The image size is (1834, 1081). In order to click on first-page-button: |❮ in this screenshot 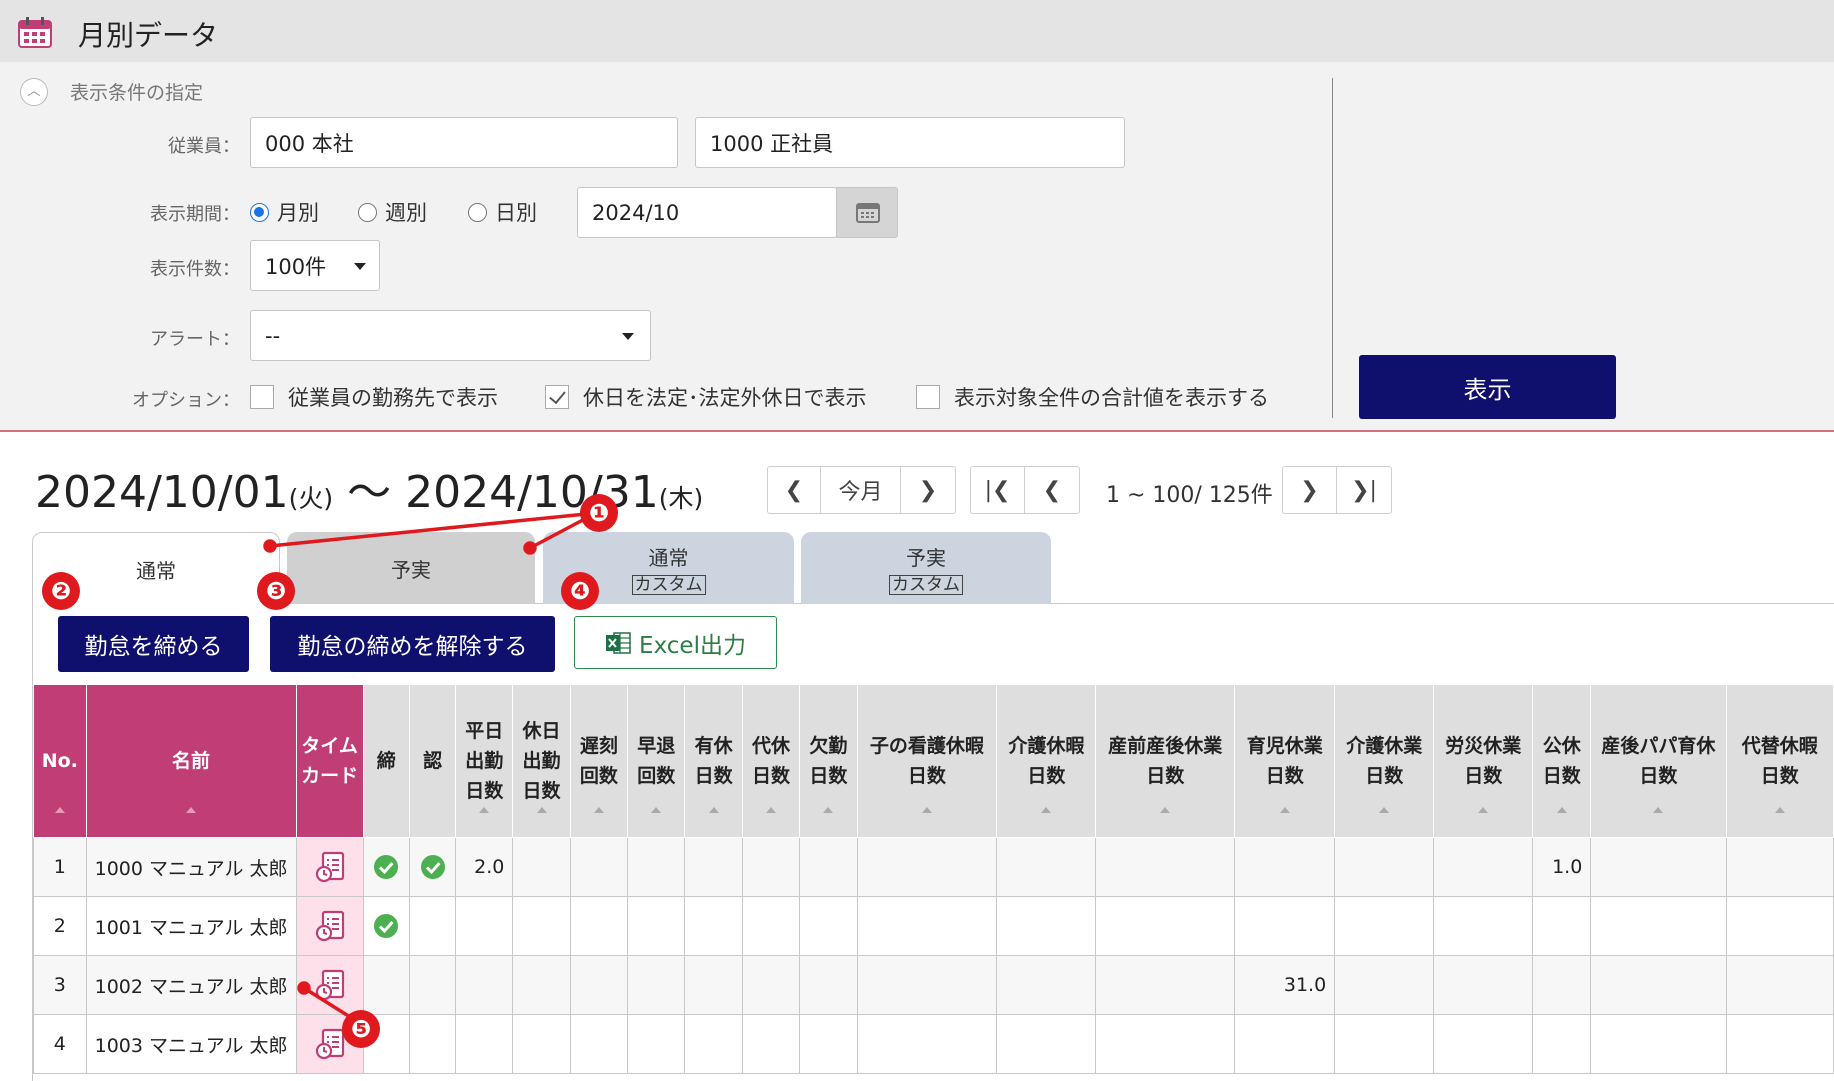, I will do `click(998, 490)`.